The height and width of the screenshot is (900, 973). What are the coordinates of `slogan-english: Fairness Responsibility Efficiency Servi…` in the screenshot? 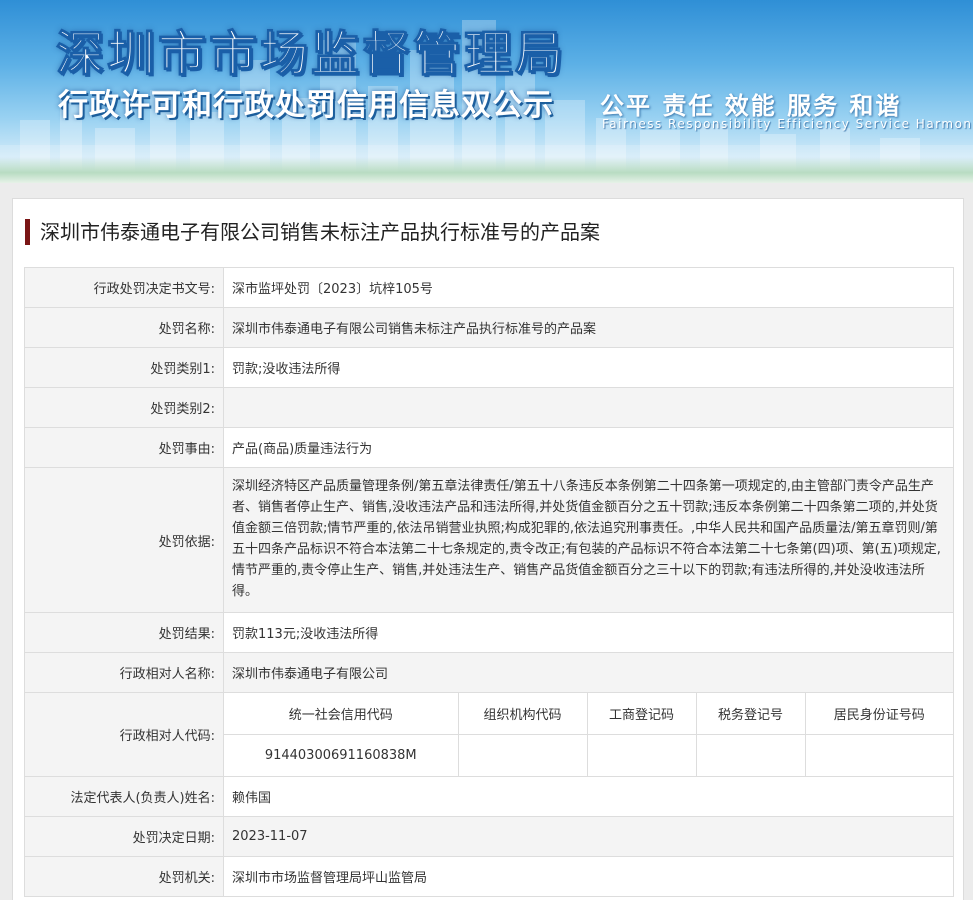 It's located at (787, 124).